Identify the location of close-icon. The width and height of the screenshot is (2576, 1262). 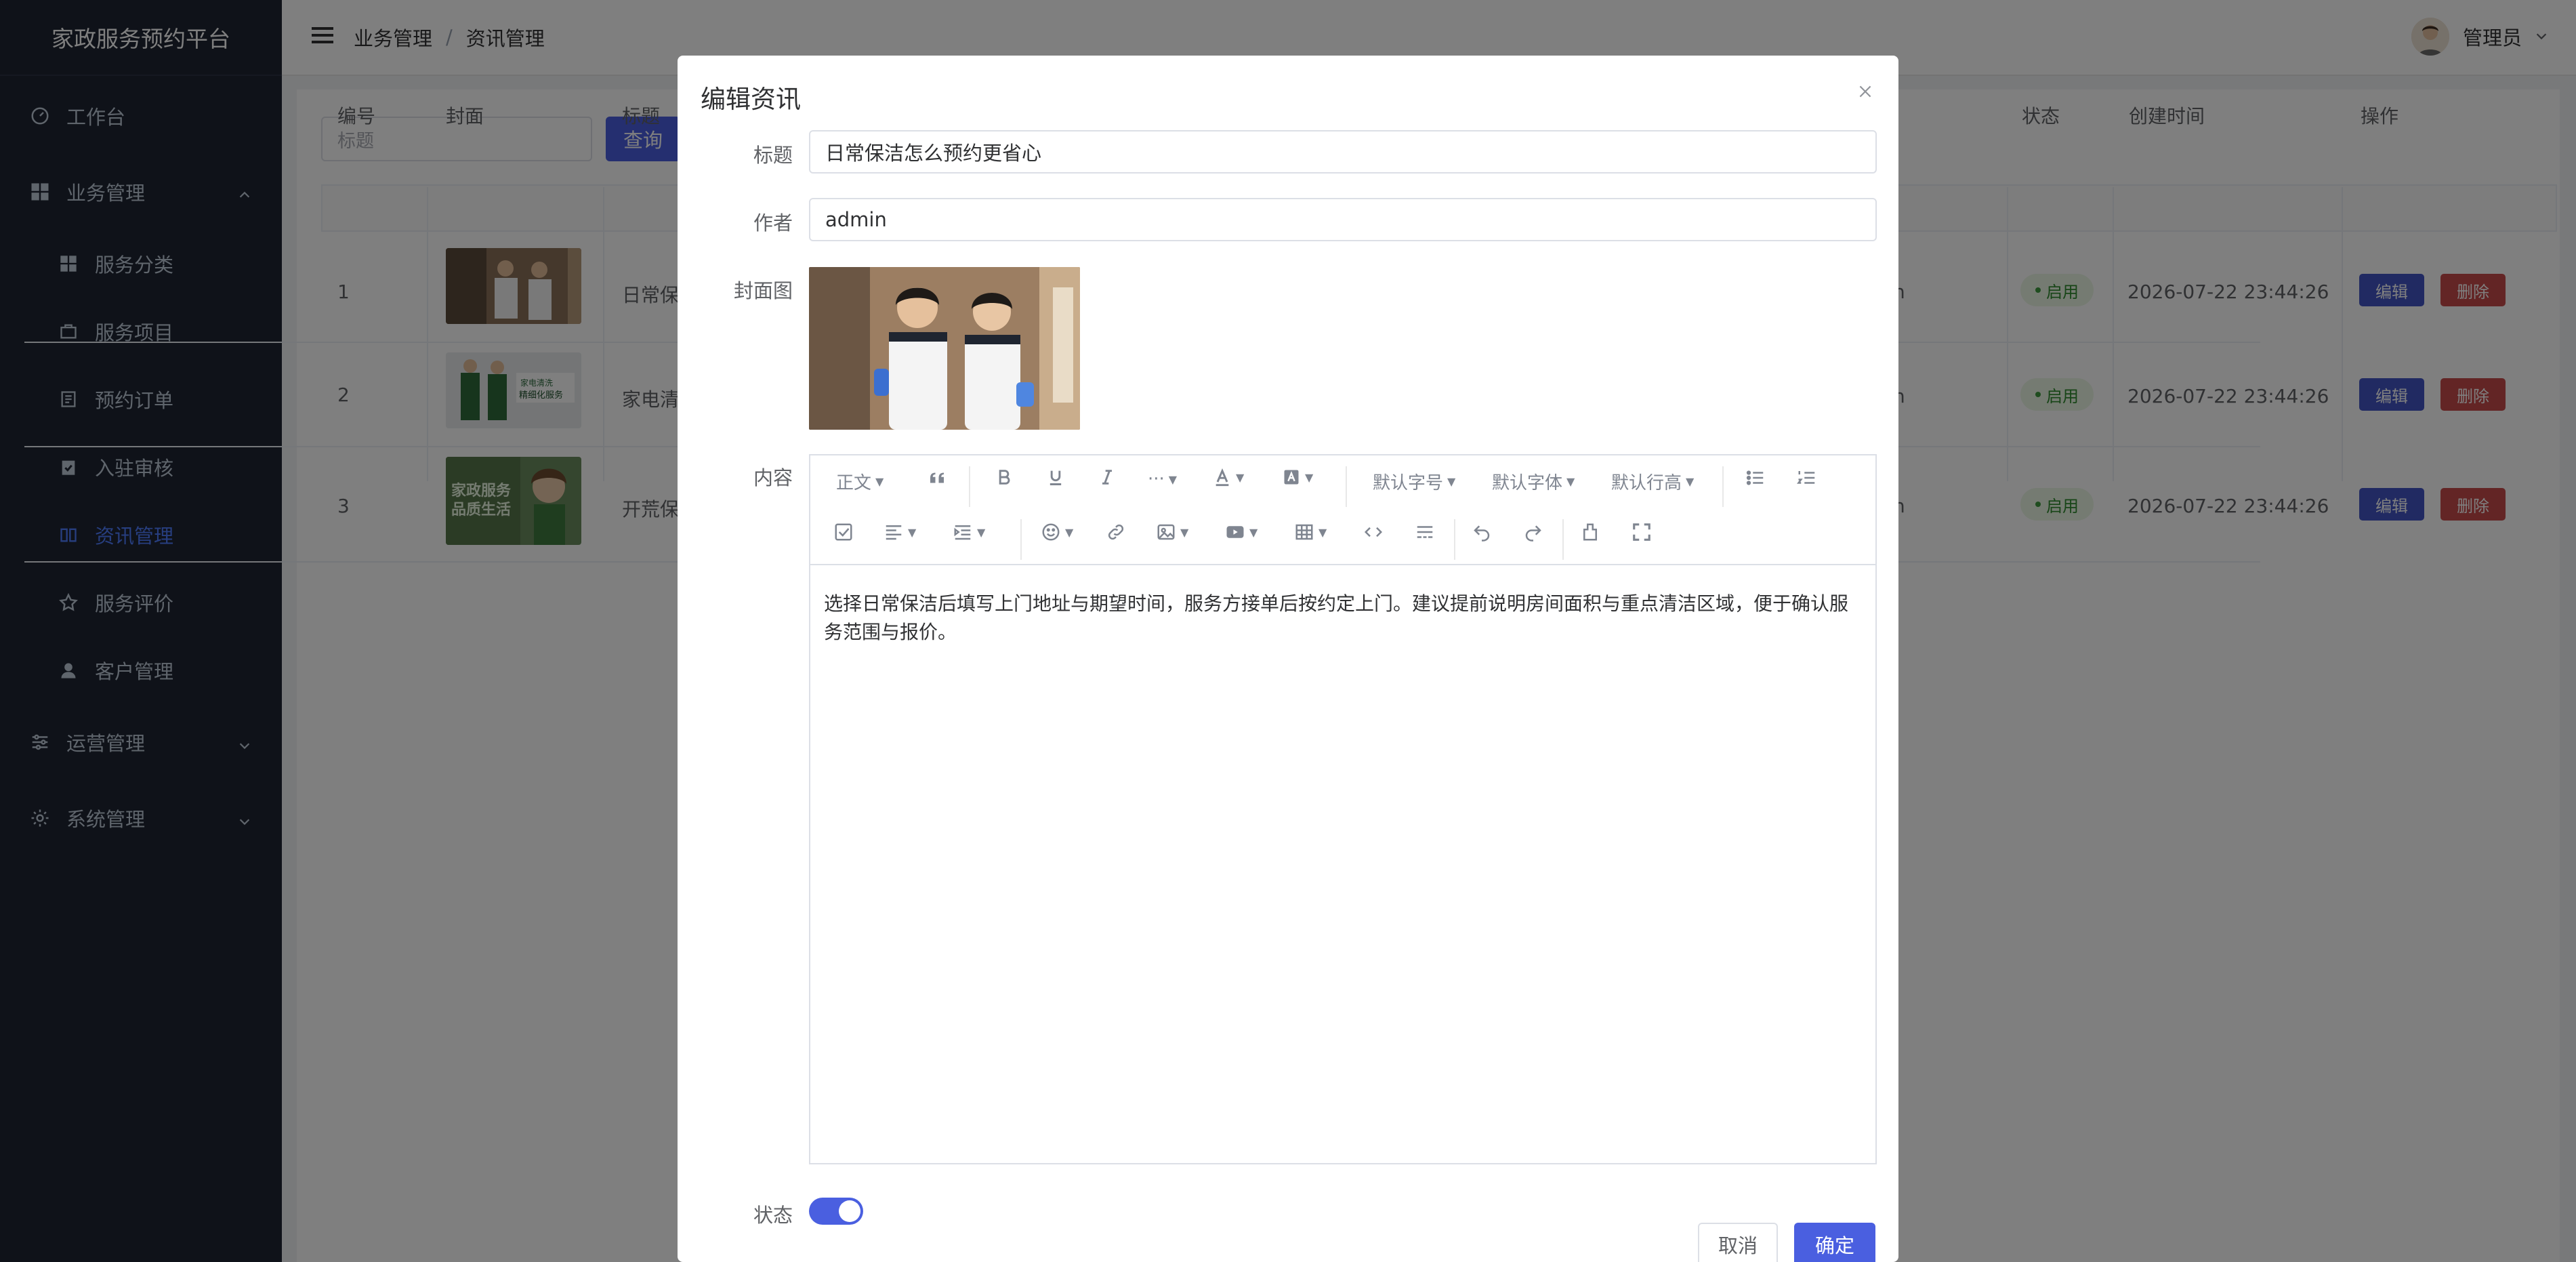
(1865, 92).